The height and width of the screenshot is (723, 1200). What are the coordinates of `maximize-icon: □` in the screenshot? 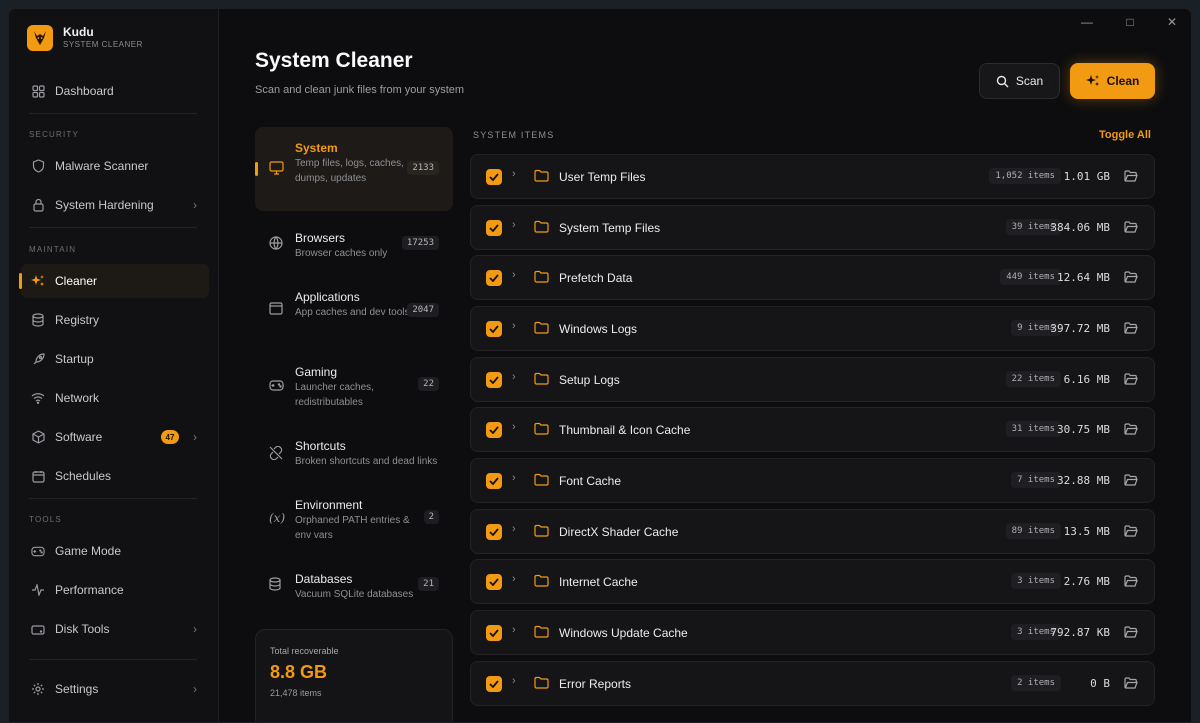 It's located at (1130, 23).